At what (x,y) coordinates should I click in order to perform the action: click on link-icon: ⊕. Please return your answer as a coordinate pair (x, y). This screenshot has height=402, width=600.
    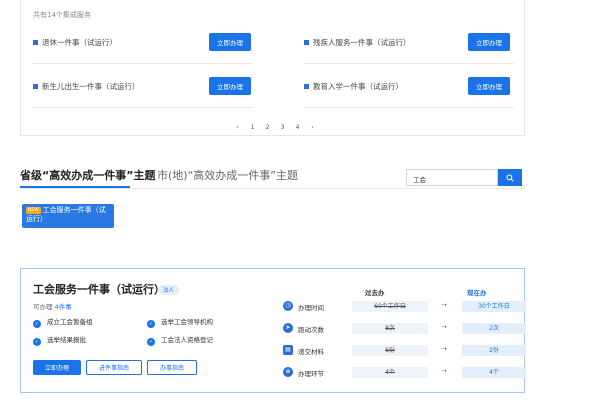
    Looking at the image, I should click on (288, 372).